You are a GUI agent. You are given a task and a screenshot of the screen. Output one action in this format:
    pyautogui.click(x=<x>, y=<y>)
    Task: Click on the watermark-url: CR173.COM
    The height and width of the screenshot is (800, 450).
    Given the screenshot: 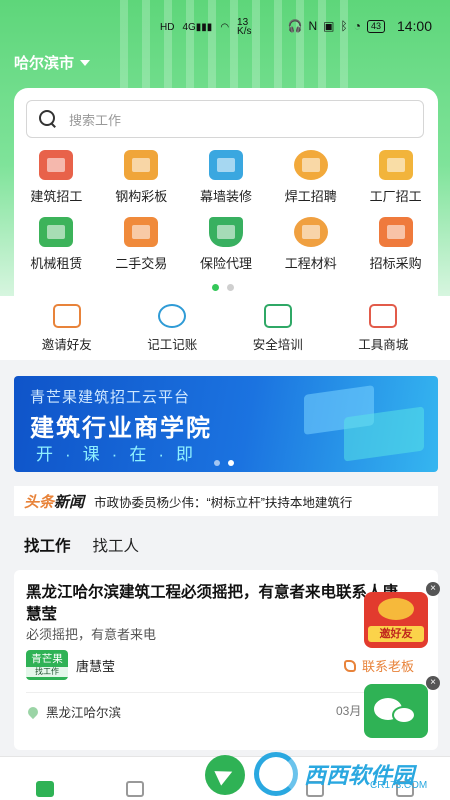 What is the action you would take?
    pyautogui.click(x=399, y=785)
    